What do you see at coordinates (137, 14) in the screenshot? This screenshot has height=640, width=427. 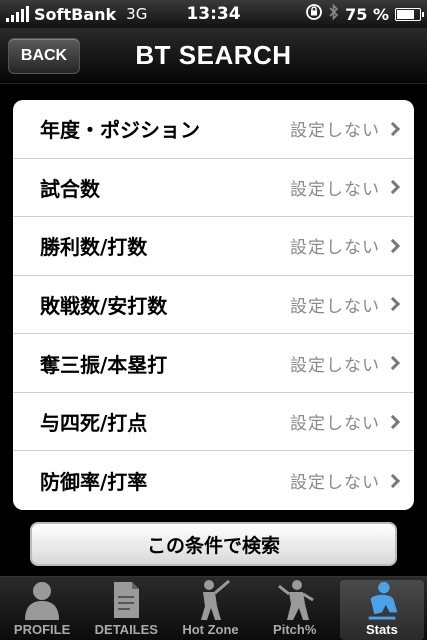 I see `network-type: 3G` at bounding box center [137, 14].